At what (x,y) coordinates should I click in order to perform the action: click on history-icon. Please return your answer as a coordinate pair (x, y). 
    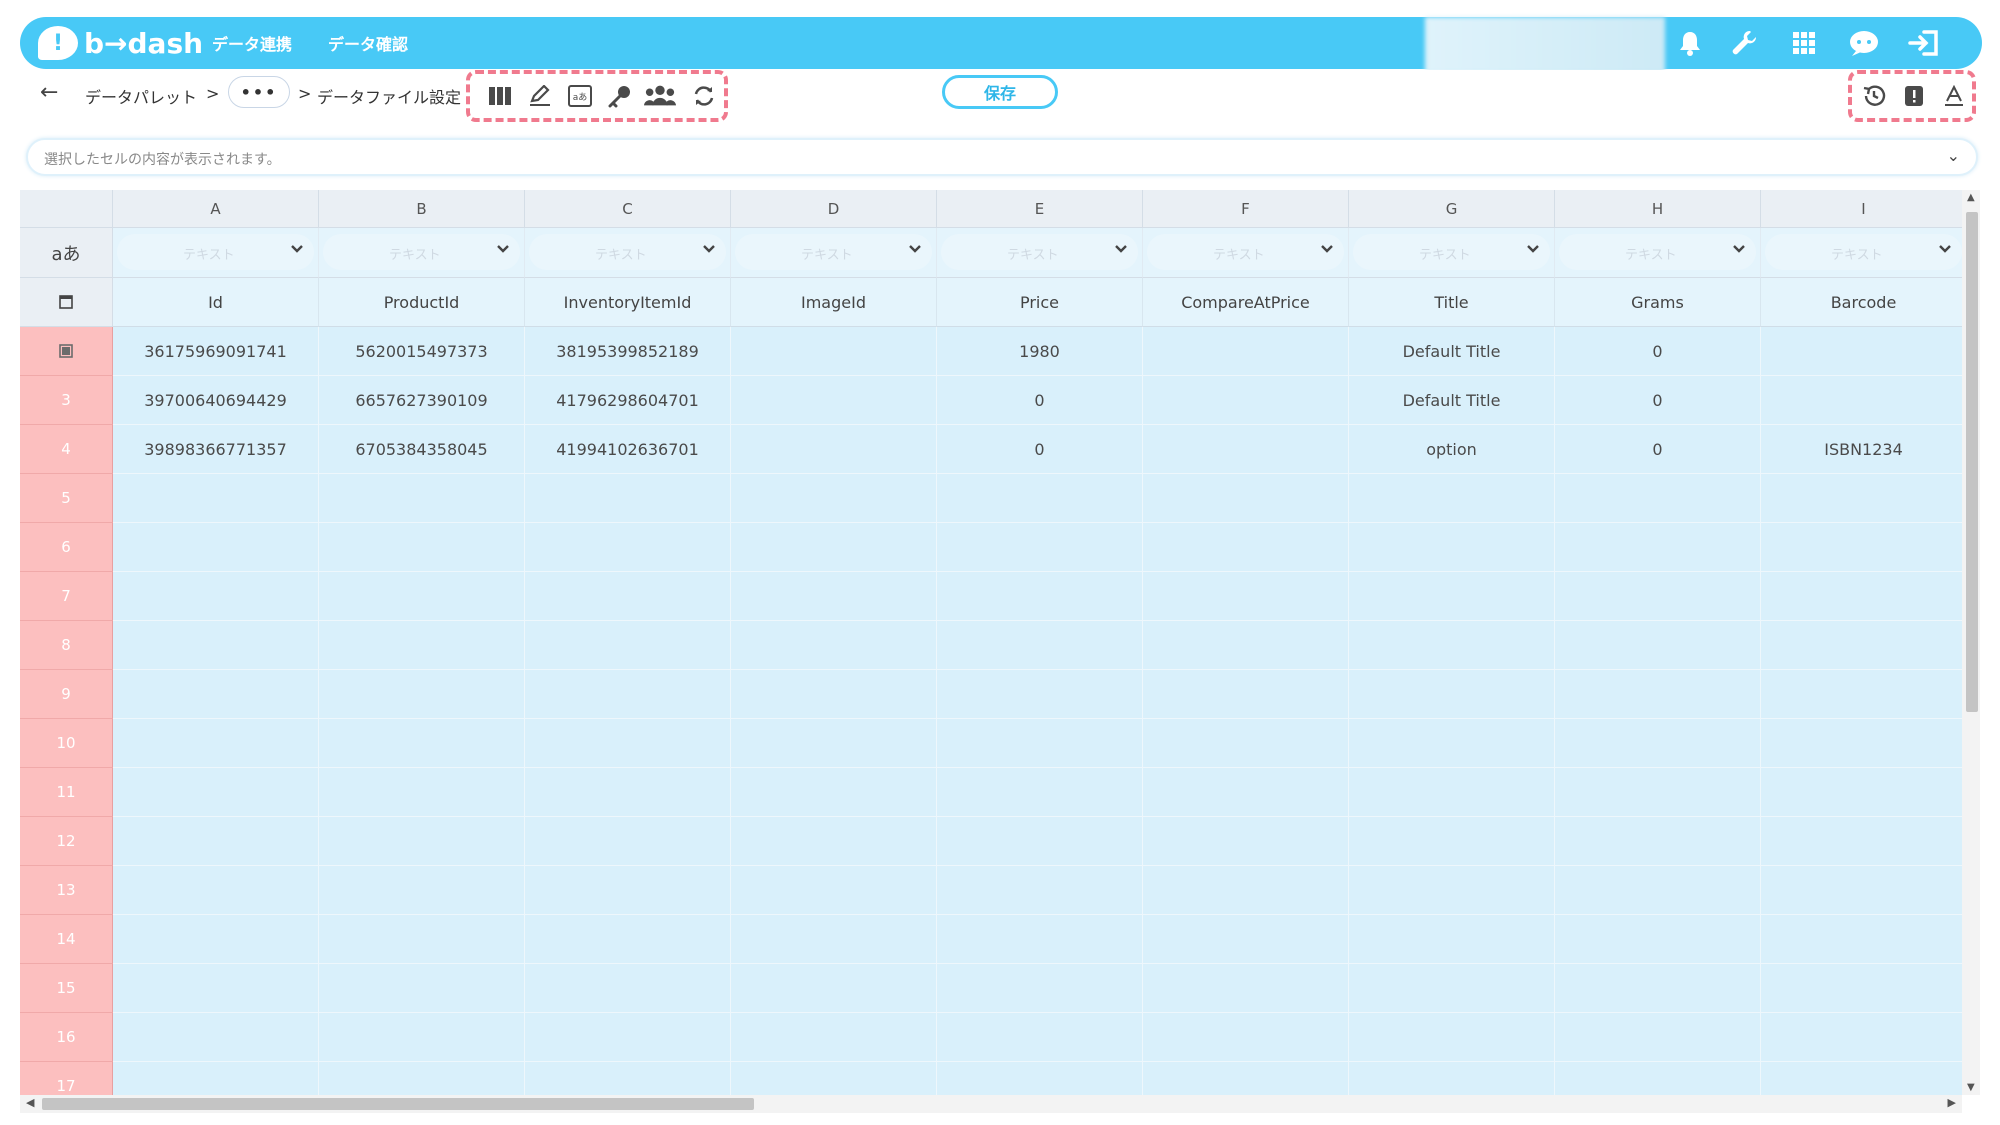
    Looking at the image, I should click on (1874, 96).